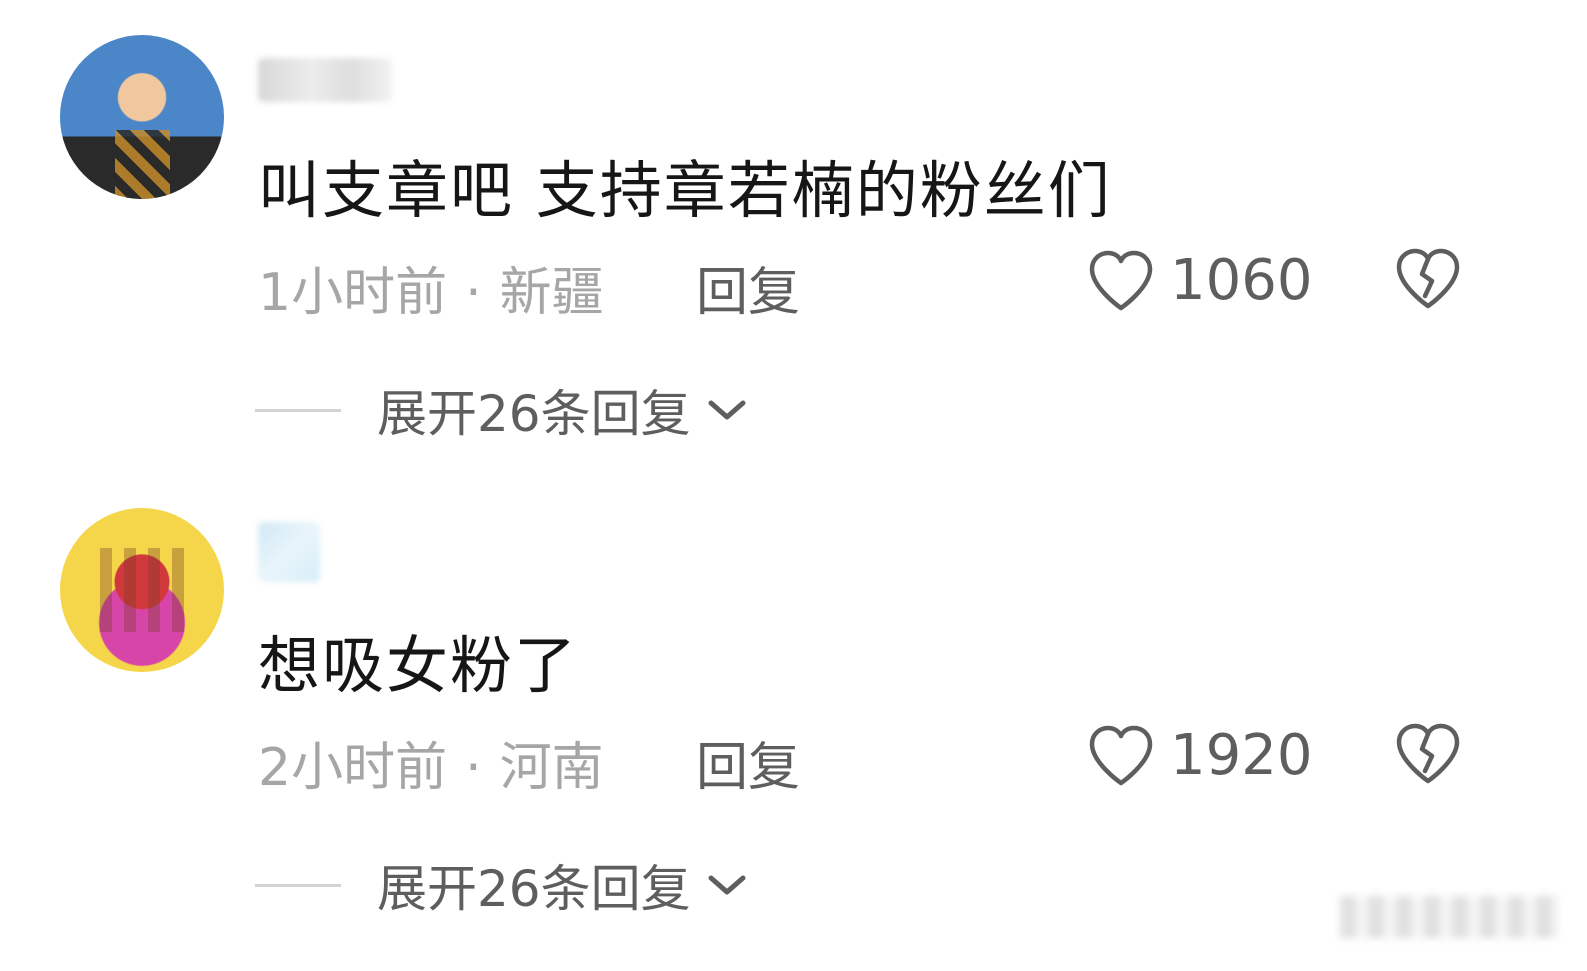 This screenshot has height=971, width=1587. What do you see at coordinates (1241, 755) in the screenshot?
I see `like-count: 1920` at bounding box center [1241, 755].